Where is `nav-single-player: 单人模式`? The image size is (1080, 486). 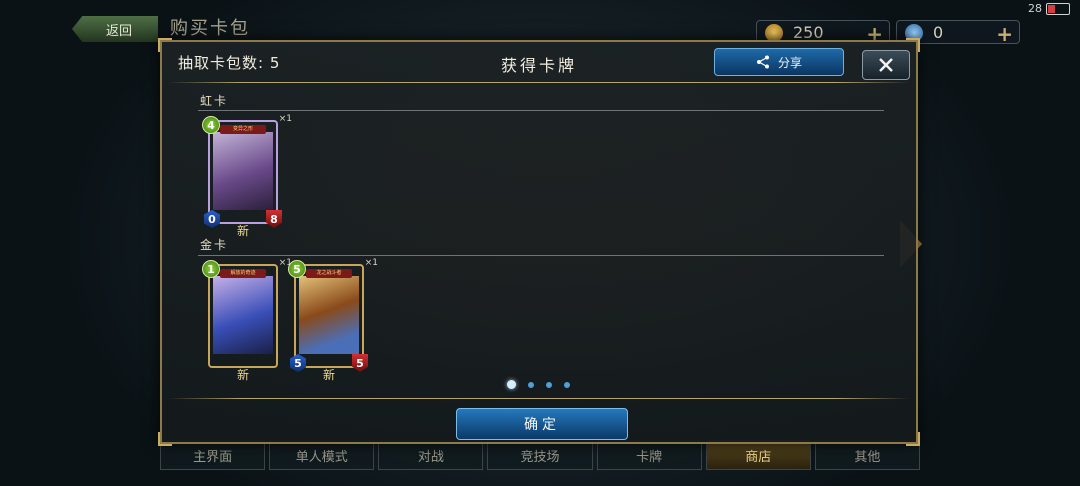
nav-single-player: 单人模式 is located at coordinates (322, 455).